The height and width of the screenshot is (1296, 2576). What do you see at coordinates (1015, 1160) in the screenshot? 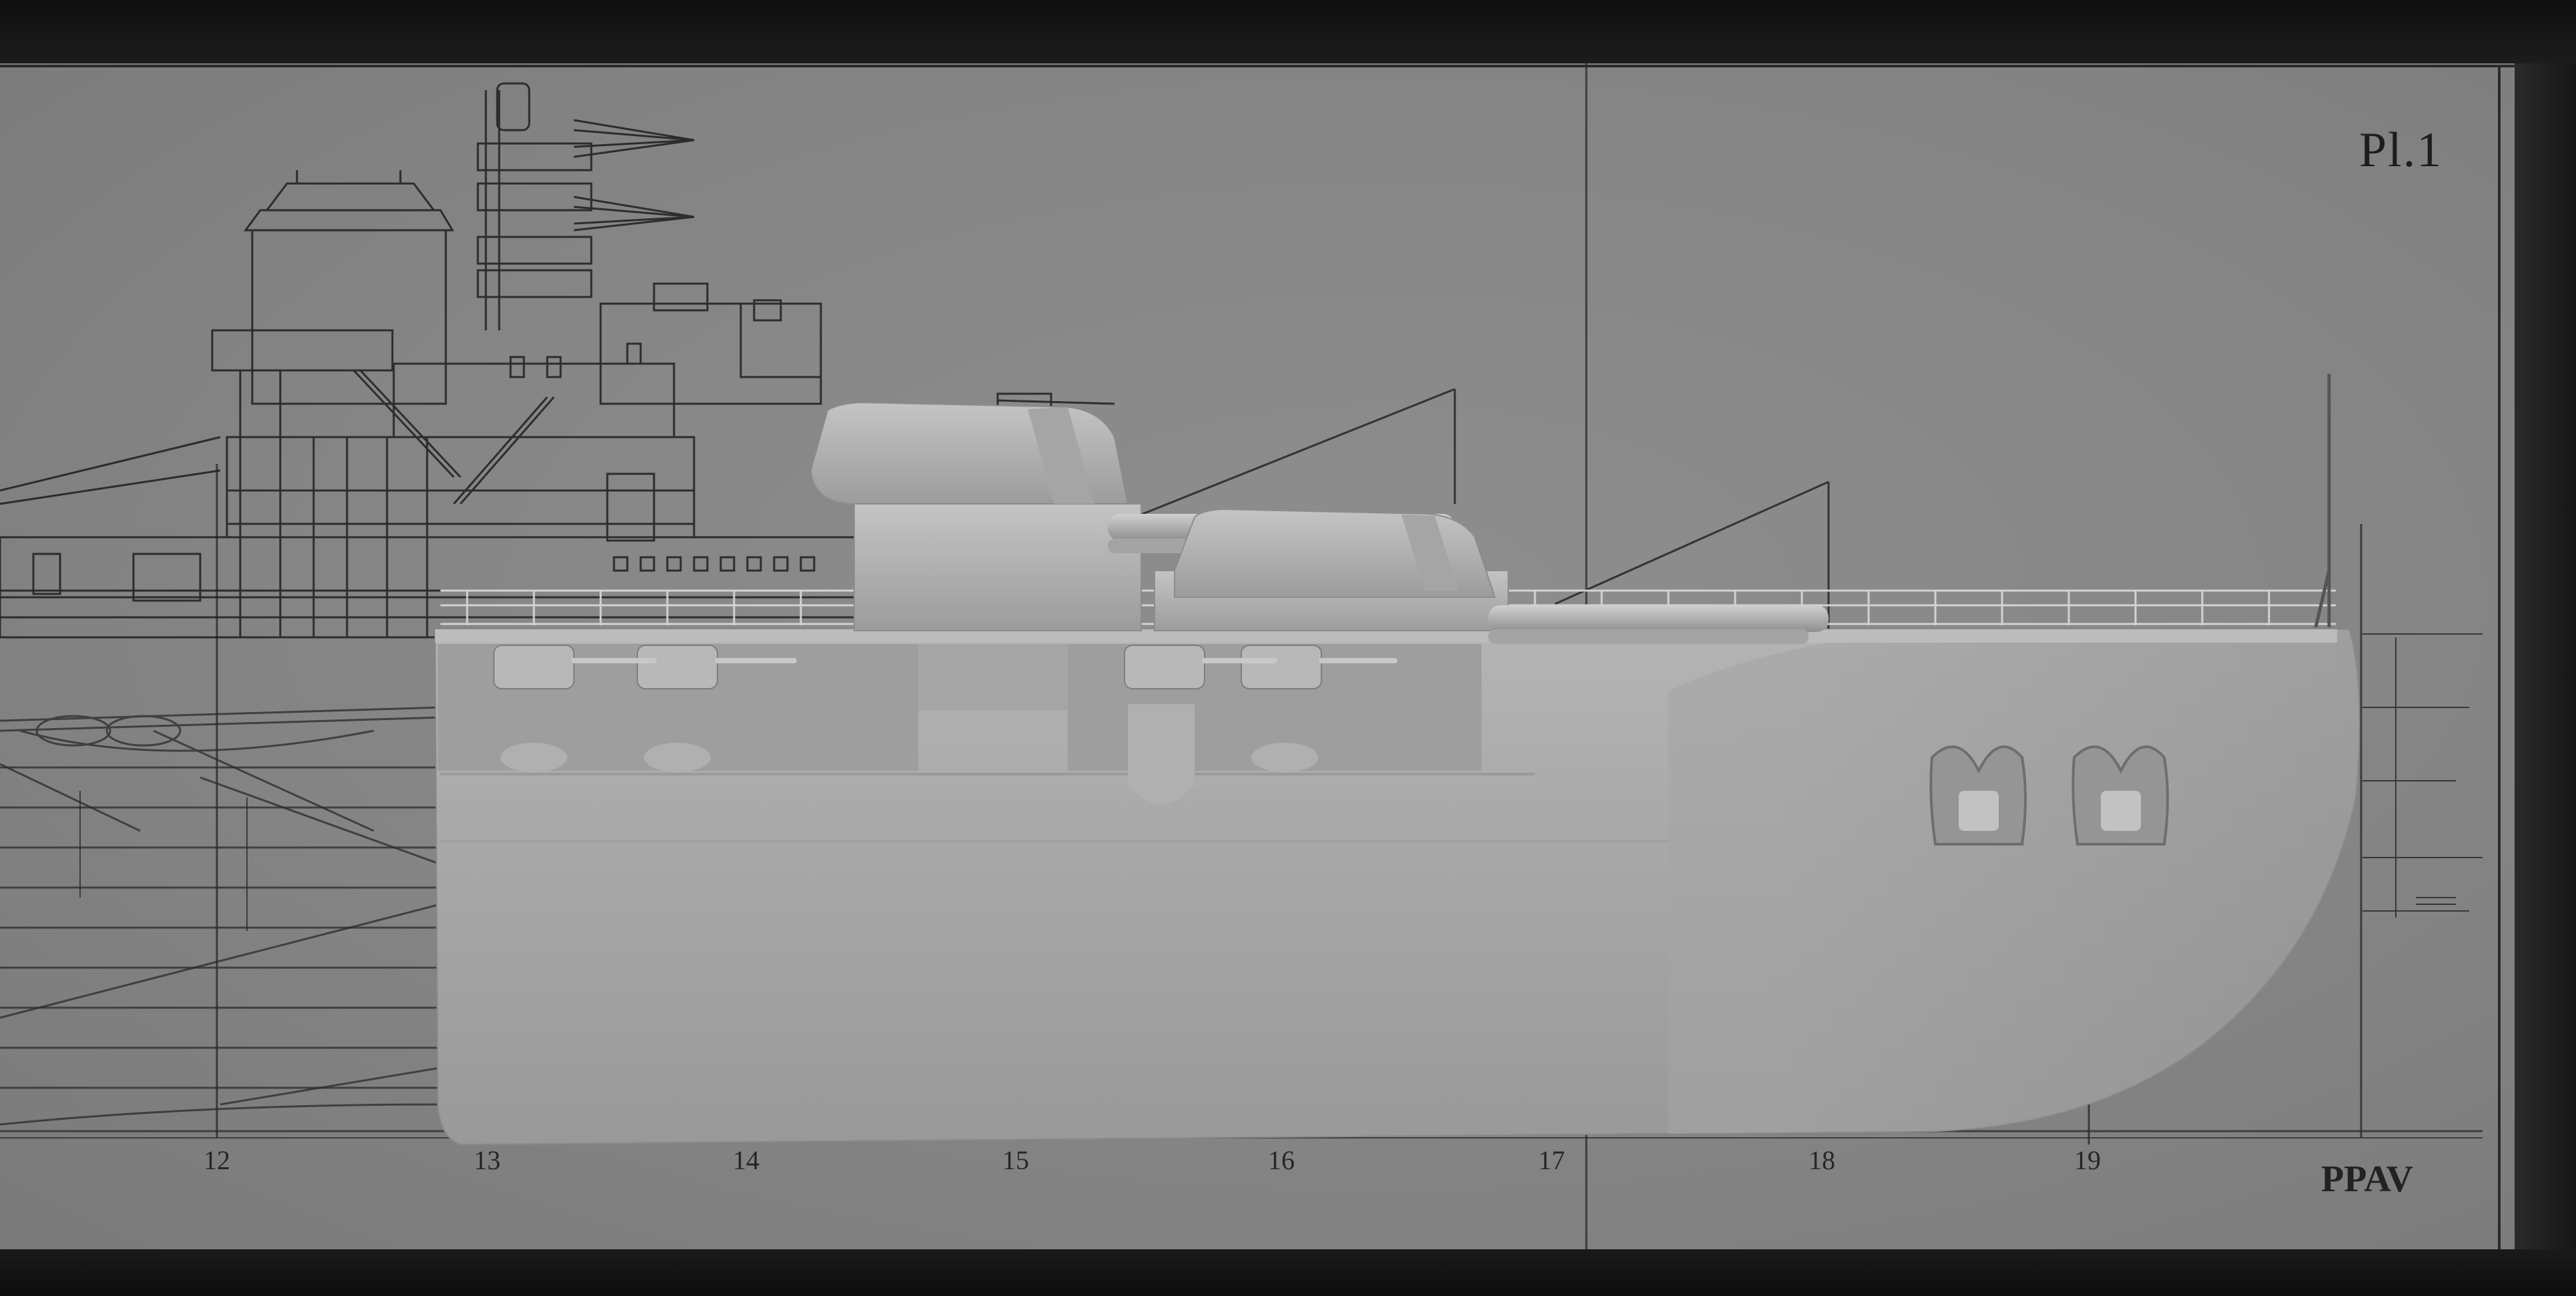
I see `station-label: 15` at bounding box center [1015, 1160].